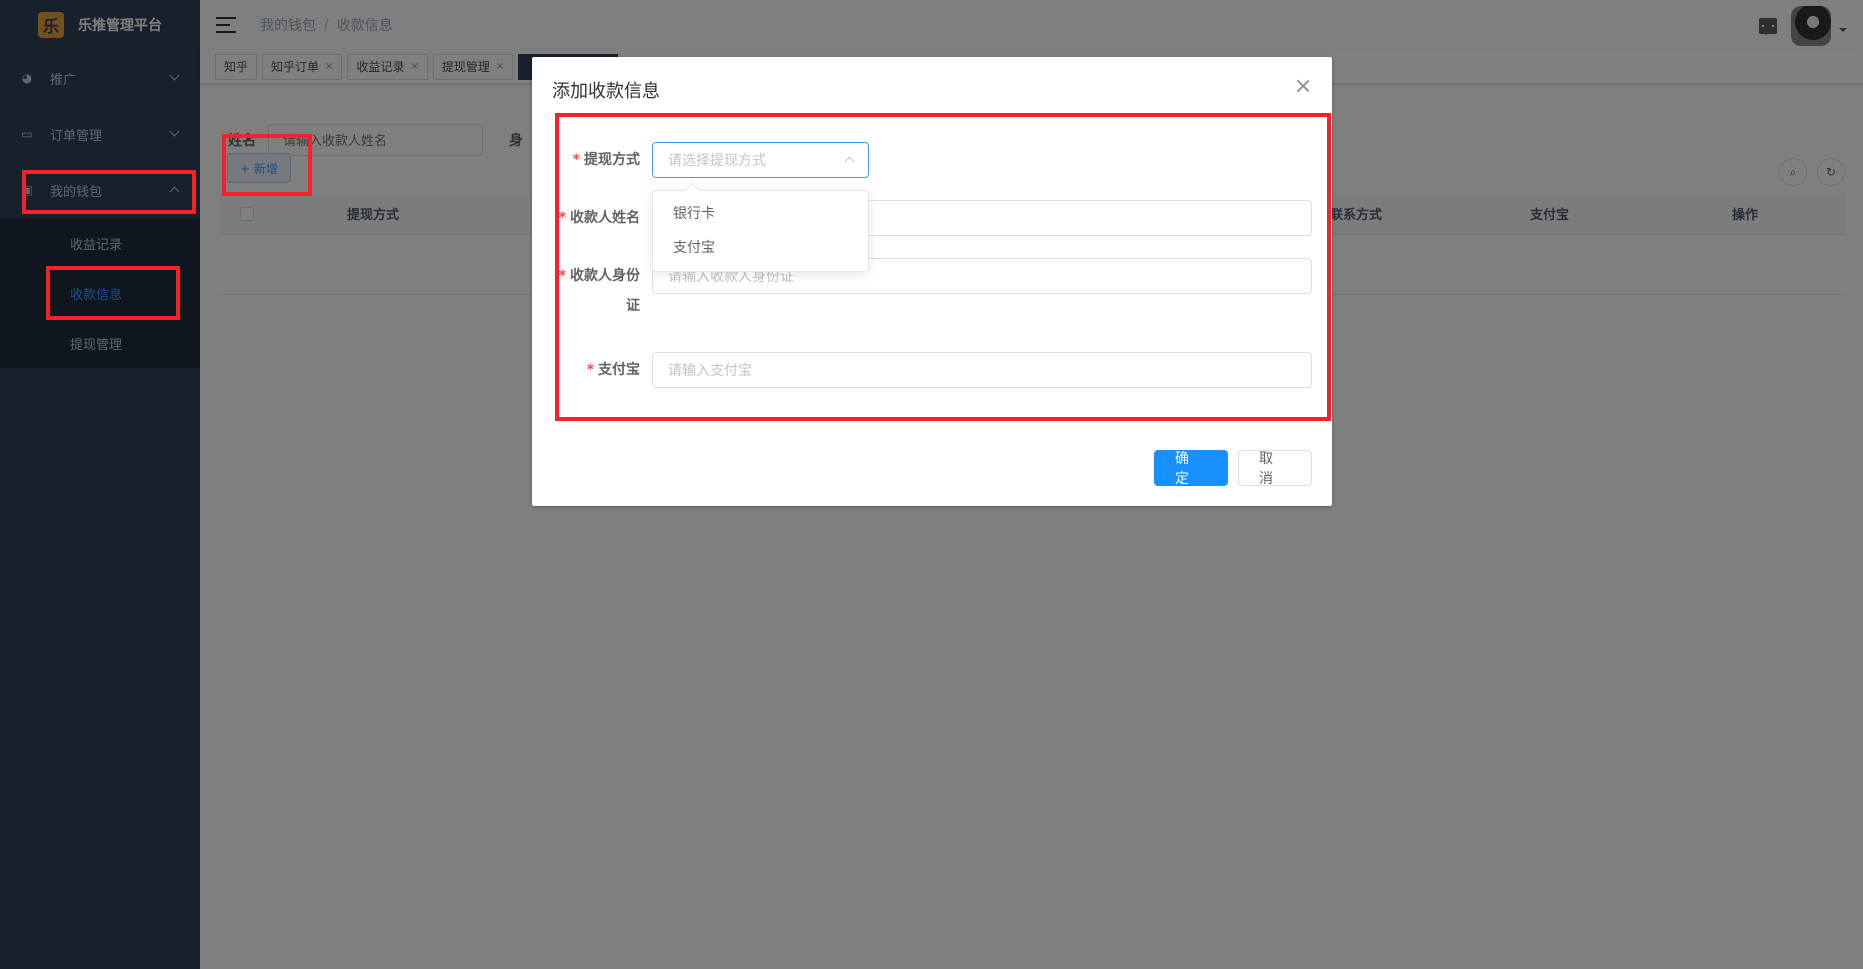 This screenshot has height=969, width=1863. I want to click on payee-name-label: * 收款人姓名, so click(586, 218).